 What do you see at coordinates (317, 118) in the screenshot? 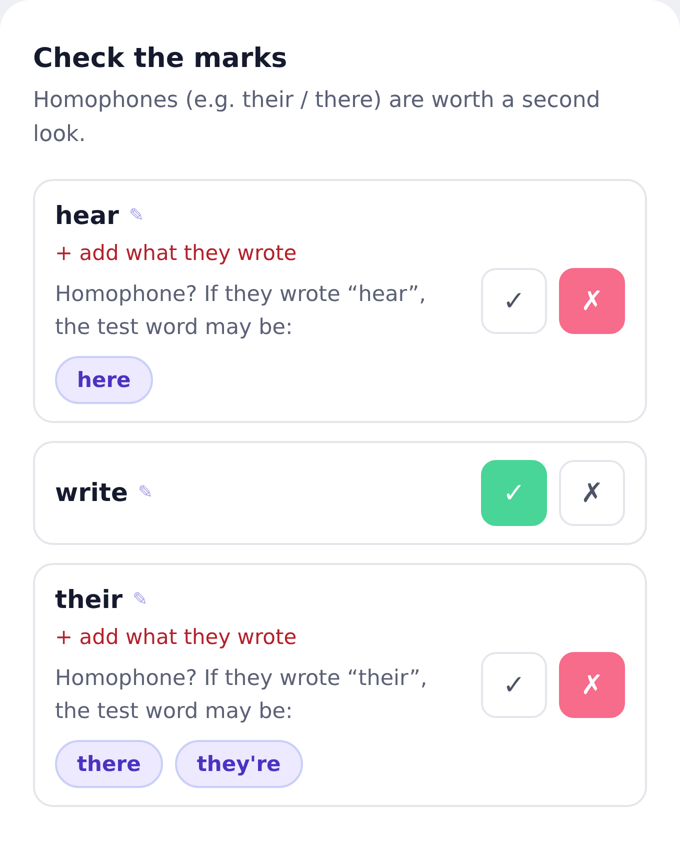
I see `panel-subtitle: Homophones (e.g. their / there) are worth a second look.` at bounding box center [317, 118].